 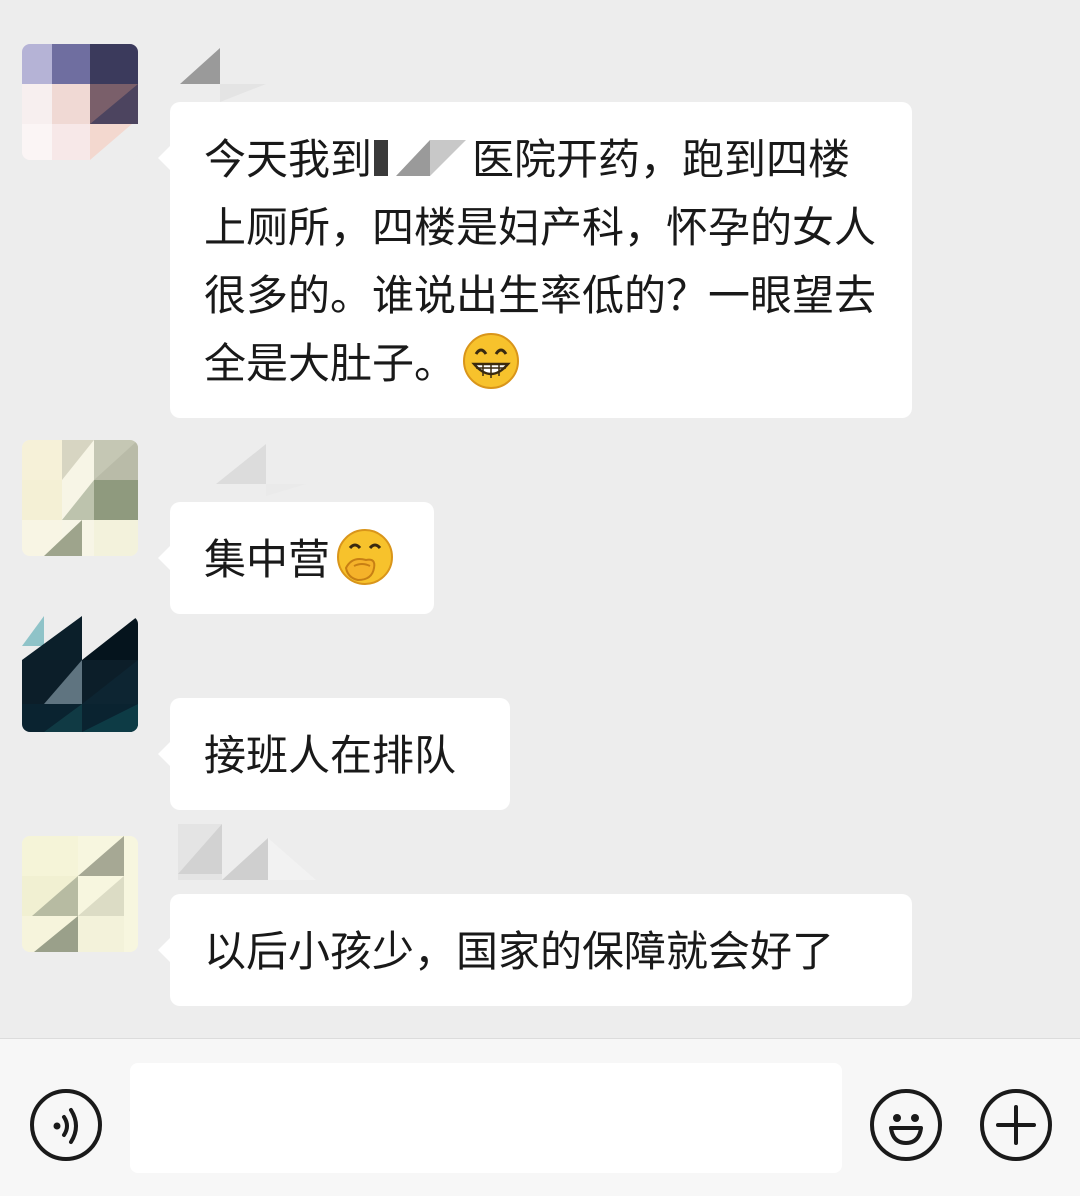 I want to click on message-text: 集中营, so click(x=267, y=559).